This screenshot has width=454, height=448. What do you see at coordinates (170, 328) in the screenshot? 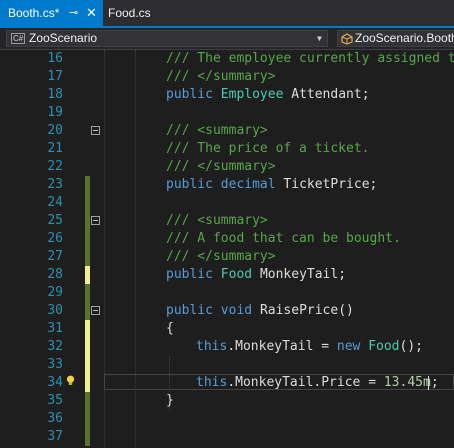
I see `code-text: {` at bounding box center [170, 328].